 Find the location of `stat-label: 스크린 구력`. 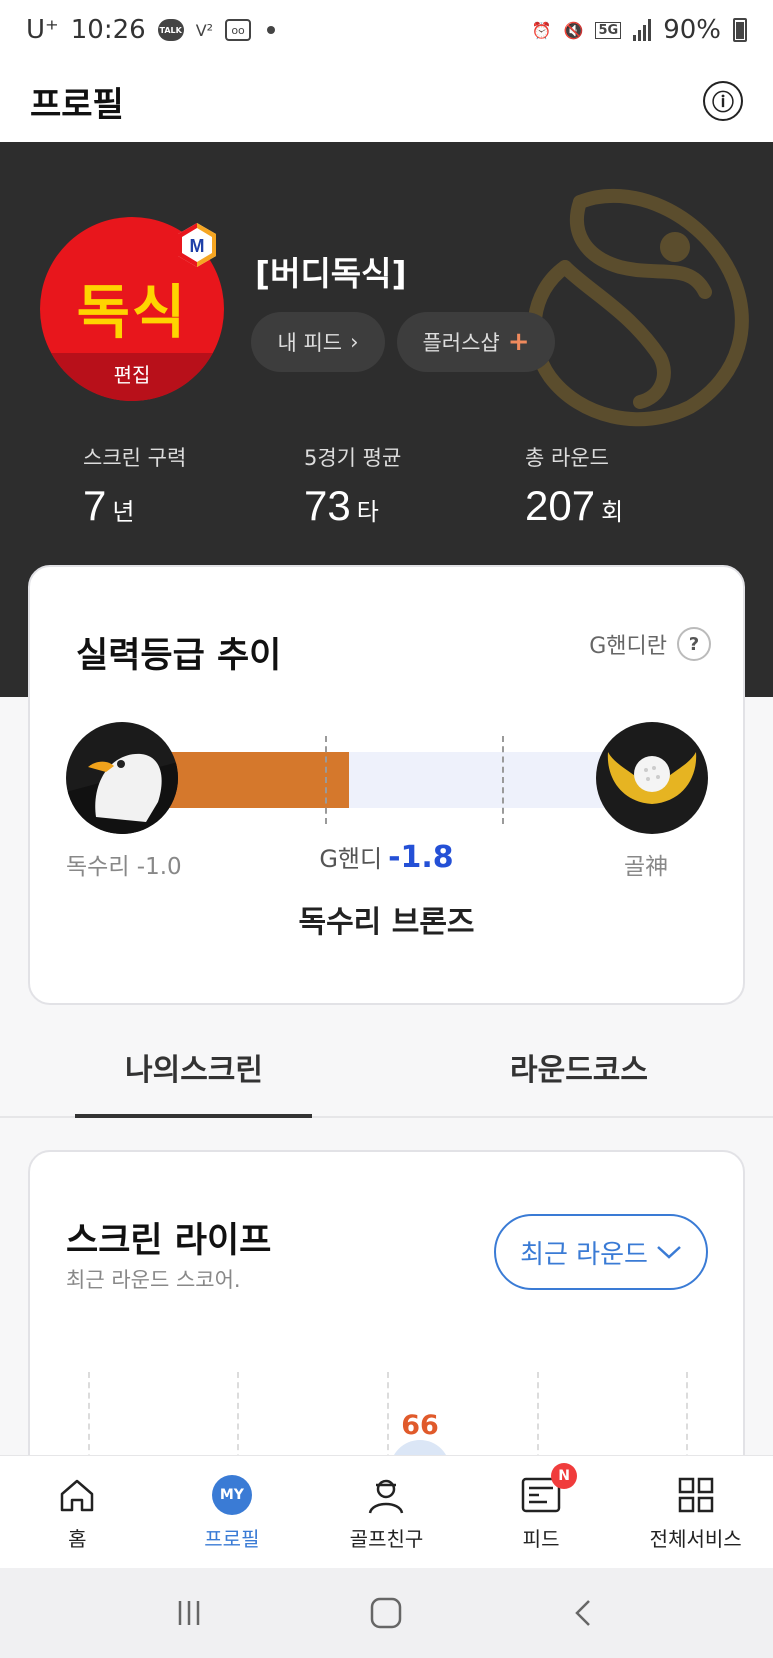

stat-label: 스크린 구력 is located at coordinates (135, 458).